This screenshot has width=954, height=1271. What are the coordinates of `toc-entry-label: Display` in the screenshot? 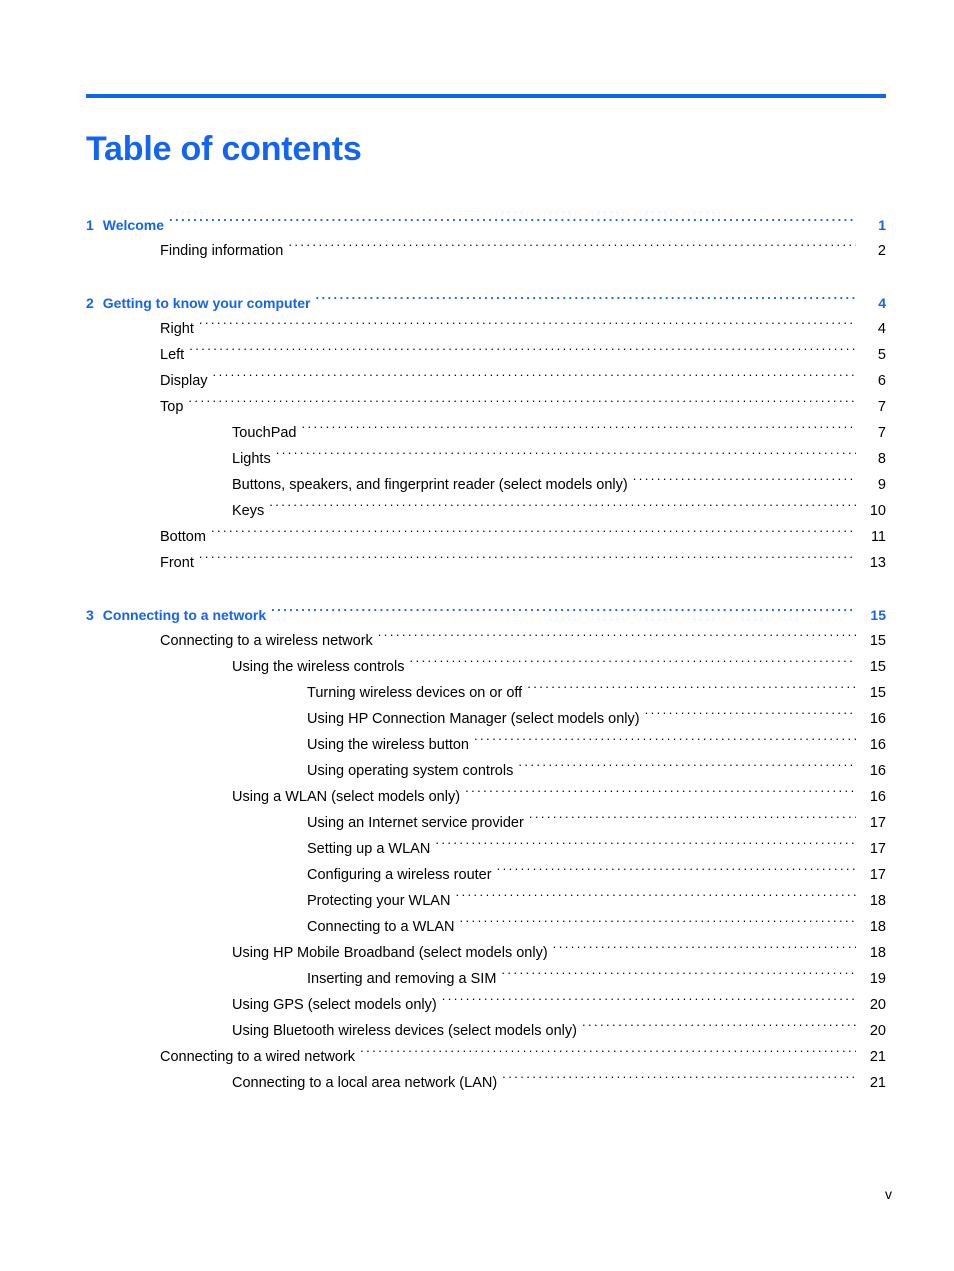 It's located at (184, 381).